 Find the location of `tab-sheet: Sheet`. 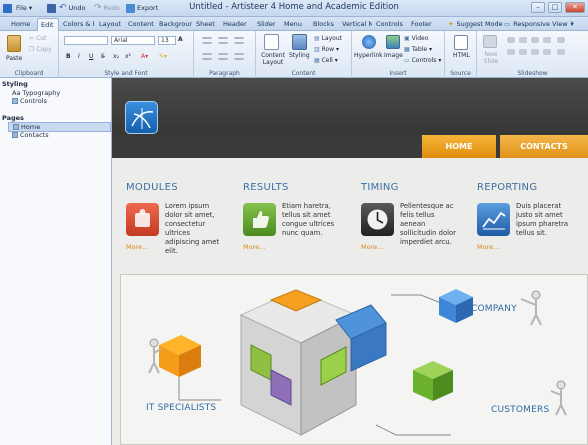

tab-sheet: Sheet is located at coordinates (206, 24).